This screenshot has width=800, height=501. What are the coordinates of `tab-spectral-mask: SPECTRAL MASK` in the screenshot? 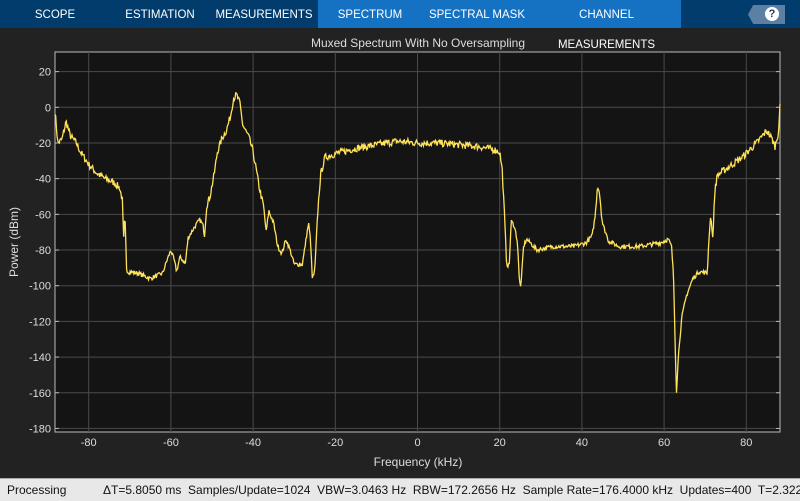 It's located at (477, 14).